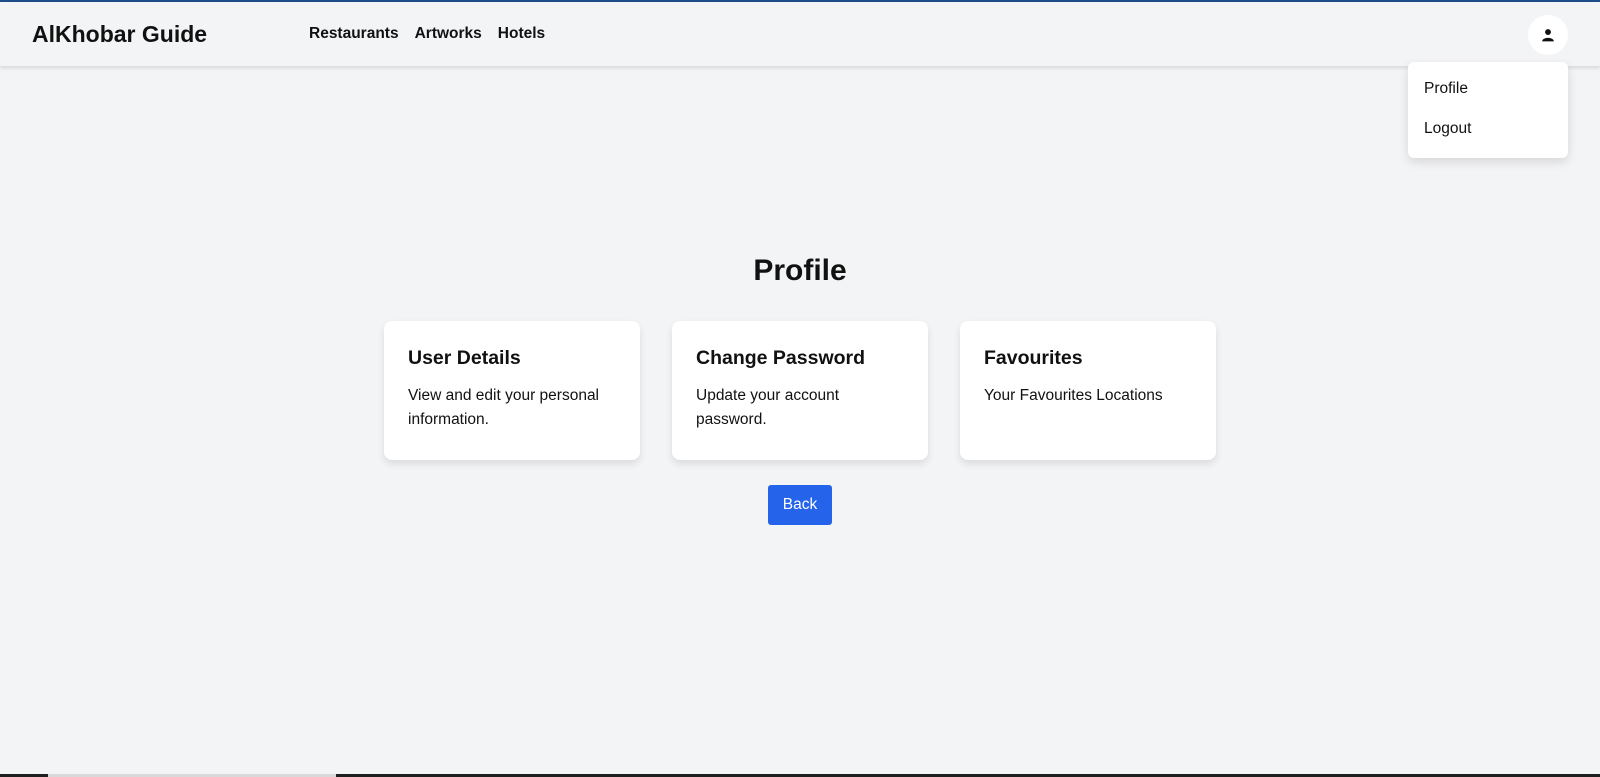 Image resolution: width=1600 pixels, height=777 pixels. Describe the element at coordinates (1446, 89) in the screenshot. I see `dropdown-item-profile: Profile` at that location.